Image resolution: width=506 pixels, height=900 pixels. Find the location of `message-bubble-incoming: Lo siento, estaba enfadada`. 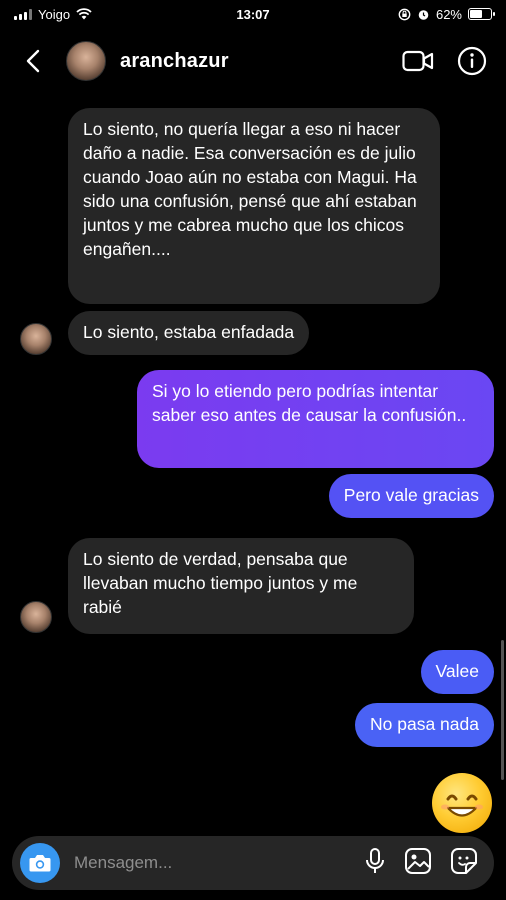

message-bubble-incoming: Lo siento, estaba enfadada is located at coordinates (189, 333).